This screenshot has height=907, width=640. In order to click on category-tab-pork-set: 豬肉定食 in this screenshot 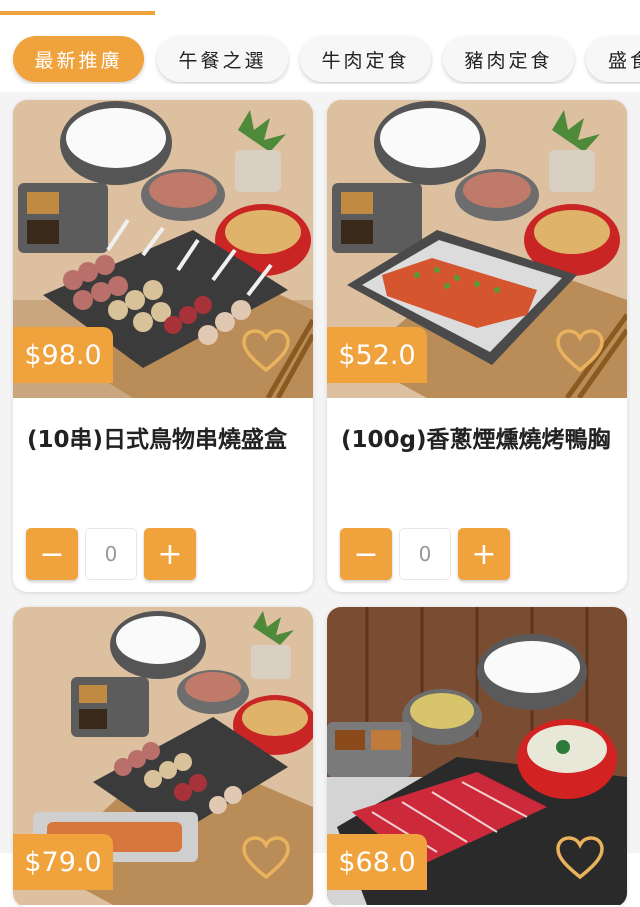, I will do `click(508, 59)`.